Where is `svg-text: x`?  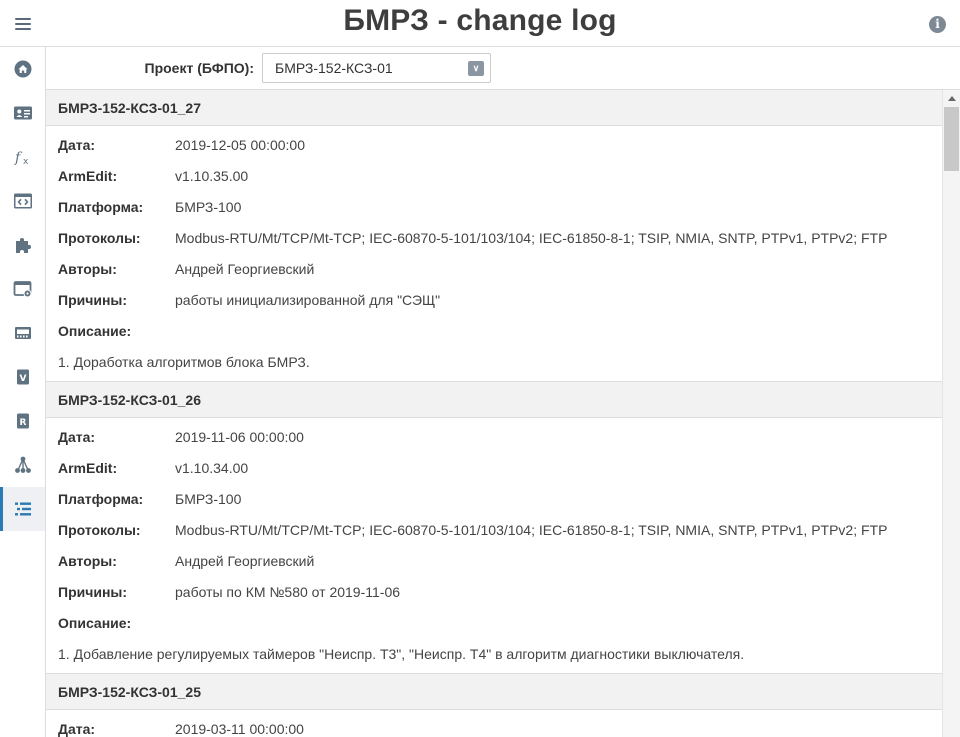
svg-text: x is located at coordinates (26, 162).